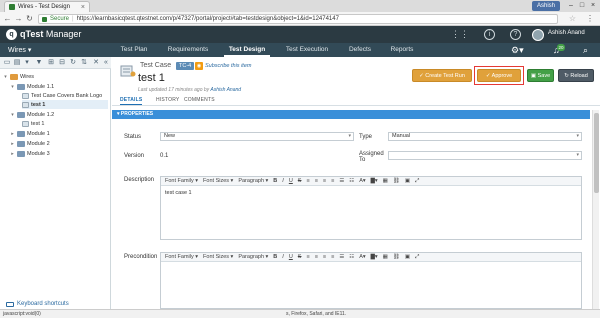  What do you see at coordinates (188, 50) in the screenshot?
I see `tab-requirements: Requirements` at bounding box center [188, 50].